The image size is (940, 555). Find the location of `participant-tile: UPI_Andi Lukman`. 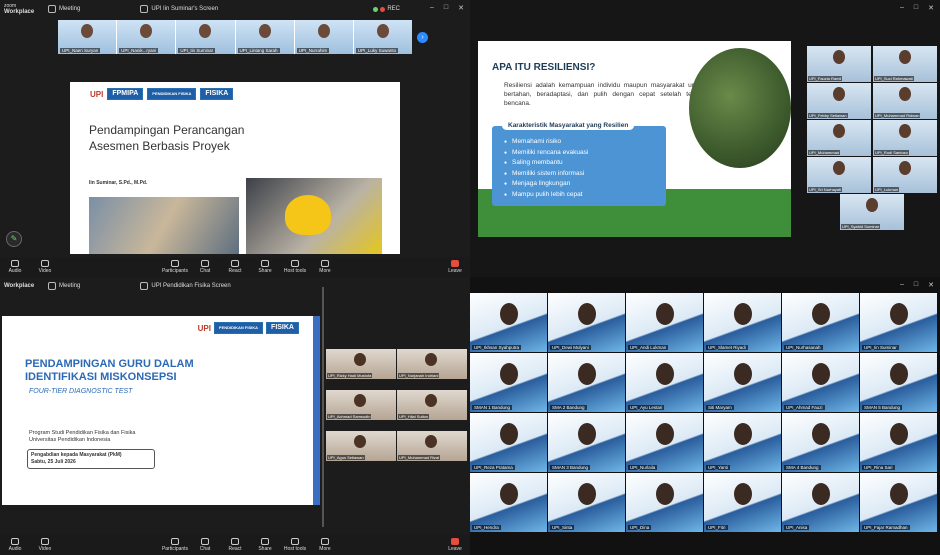

participant-tile: UPI_Andi Lukman is located at coordinates (664, 322).